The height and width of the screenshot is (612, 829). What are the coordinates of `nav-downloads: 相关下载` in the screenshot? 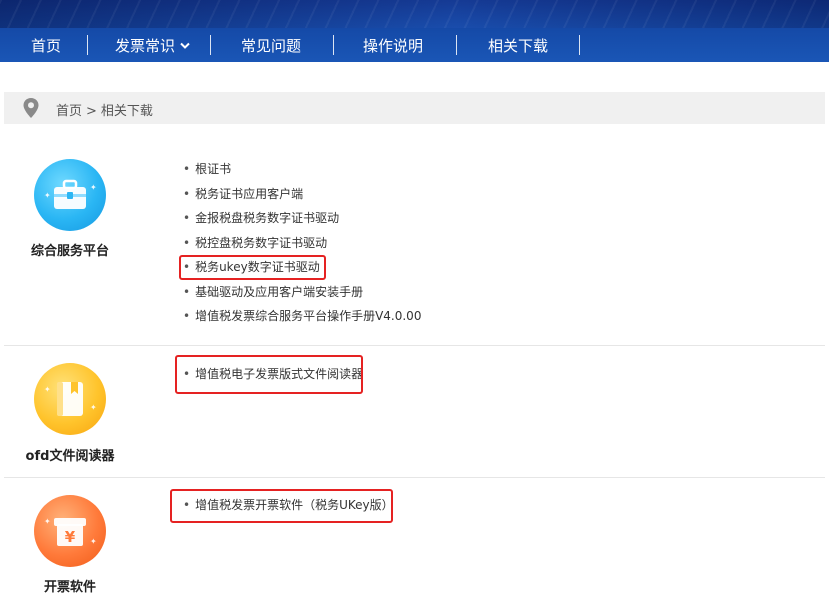 It's located at (518, 45).